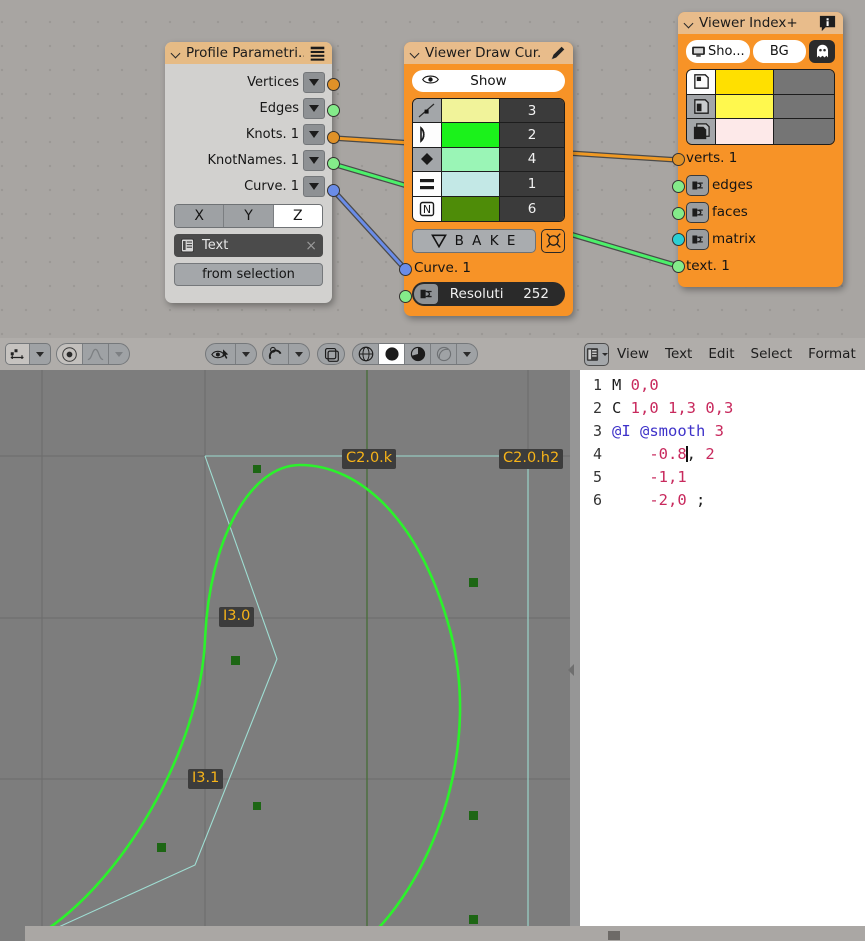 This screenshot has width=865, height=941. I want to click on overlay-sphere-icon, so click(331, 354).